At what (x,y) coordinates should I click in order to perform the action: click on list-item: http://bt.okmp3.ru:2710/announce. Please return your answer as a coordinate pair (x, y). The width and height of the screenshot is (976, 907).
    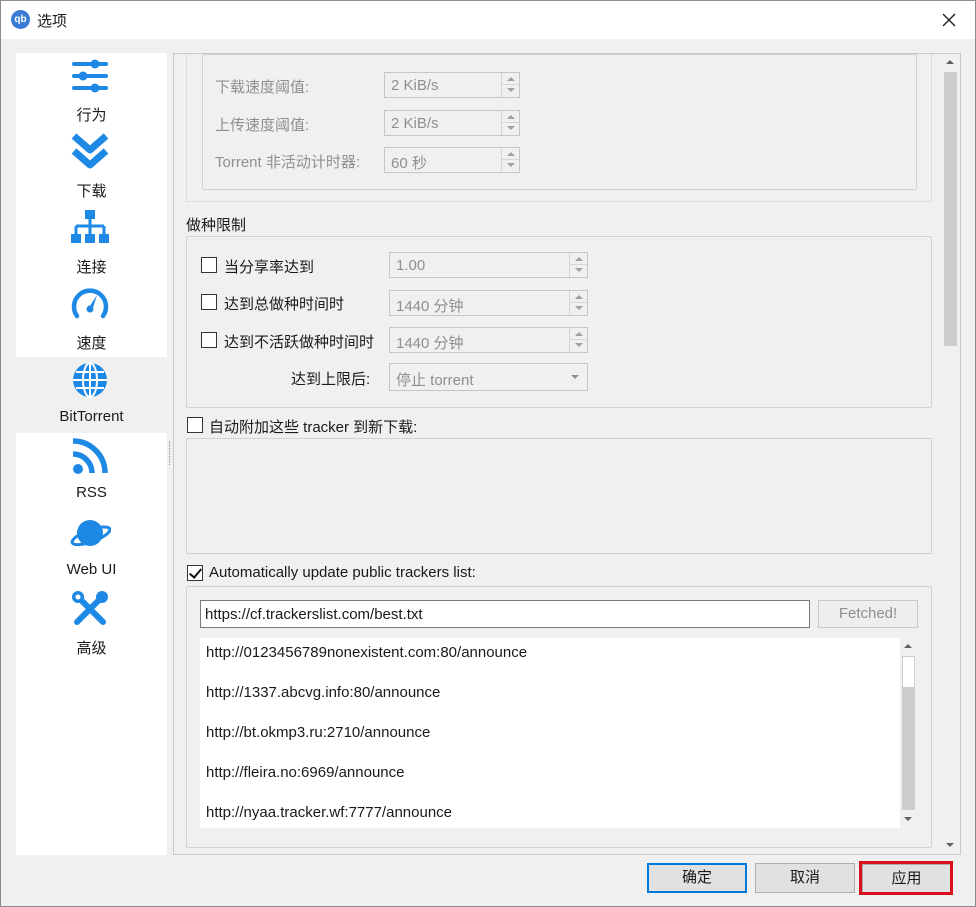
    Looking at the image, I should click on (318, 732).